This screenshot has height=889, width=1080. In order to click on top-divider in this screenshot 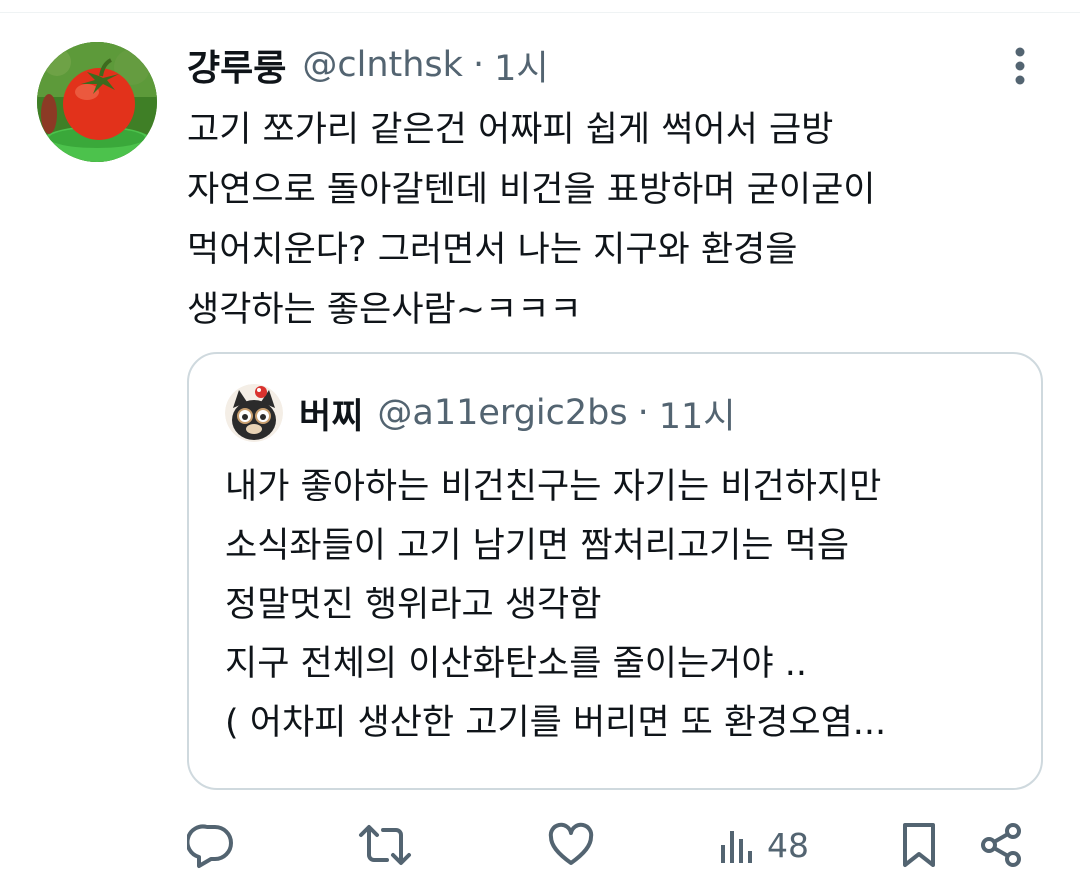, I will do `click(540, 12)`.